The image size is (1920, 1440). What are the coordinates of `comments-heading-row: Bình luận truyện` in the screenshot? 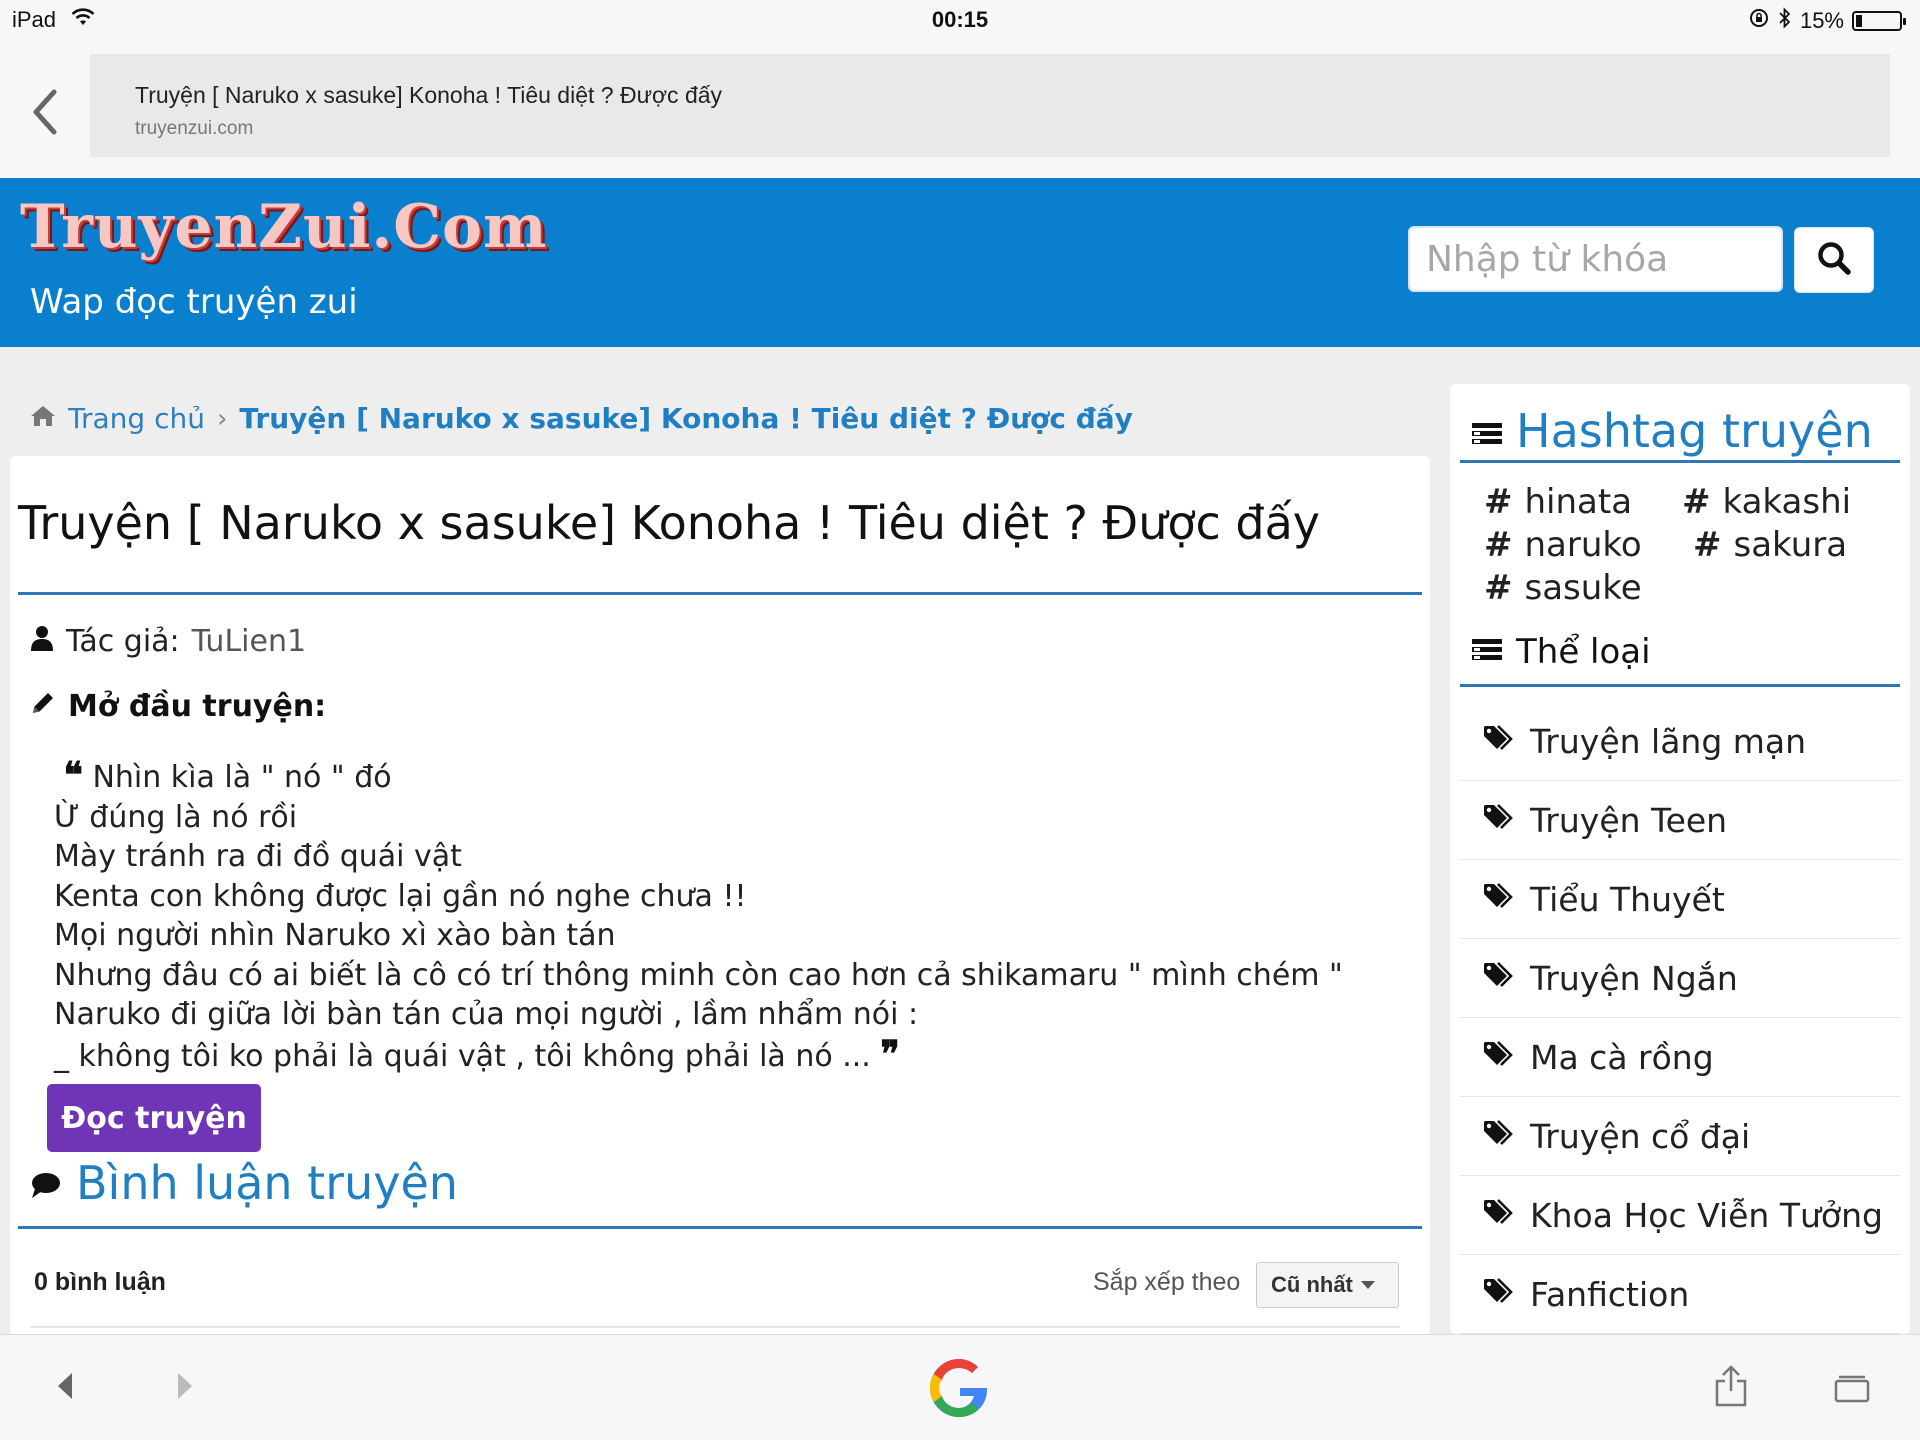 It's located at (244, 1183).